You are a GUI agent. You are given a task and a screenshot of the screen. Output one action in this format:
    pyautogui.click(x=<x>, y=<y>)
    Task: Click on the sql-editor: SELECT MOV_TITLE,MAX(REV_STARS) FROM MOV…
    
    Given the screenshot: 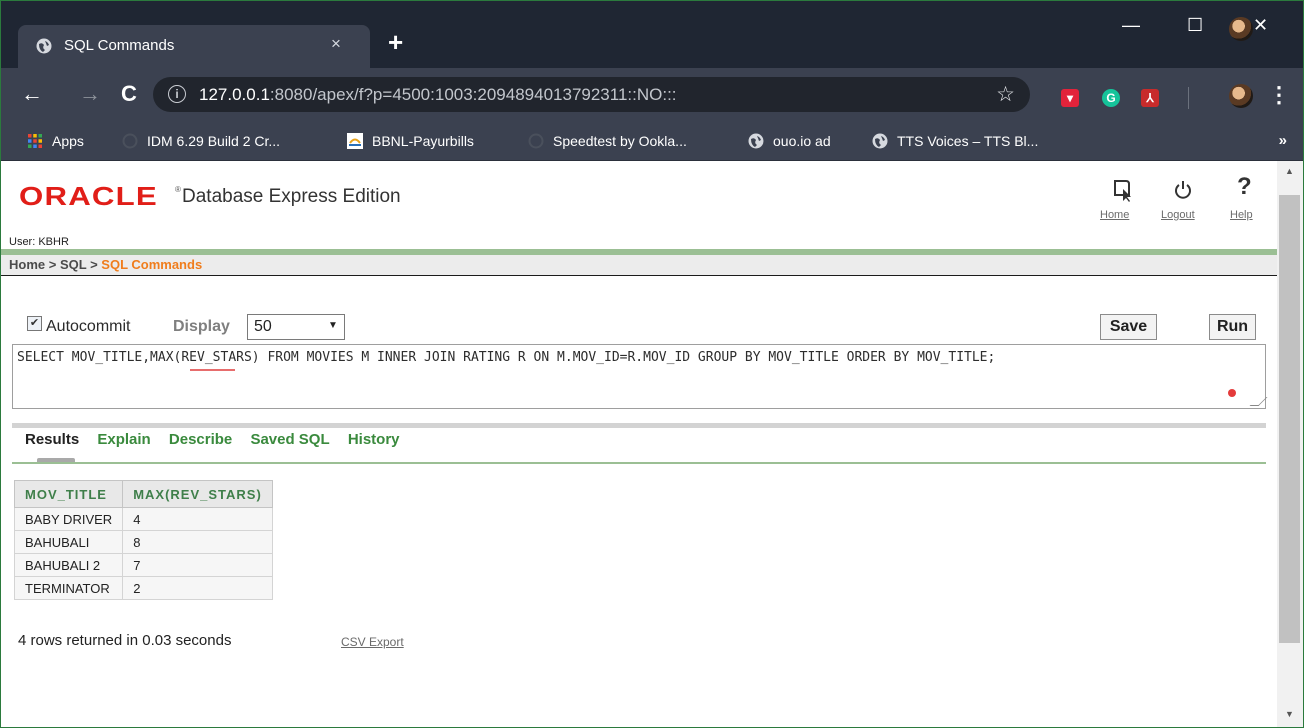 What is the action you would take?
    pyautogui.click(x=640, y=376)
    